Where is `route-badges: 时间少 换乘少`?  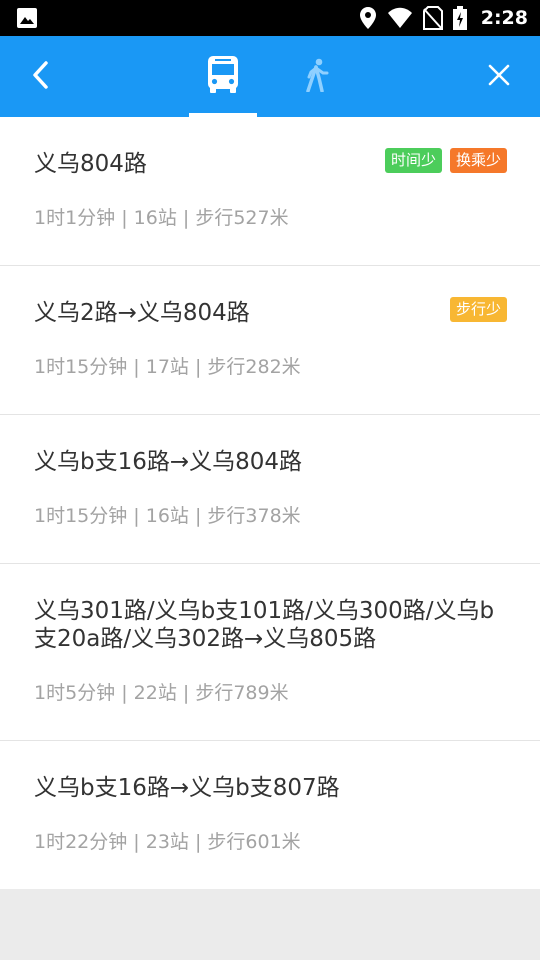 route-badges: 时间少 换乘少 is located at coordinates (445, 160).